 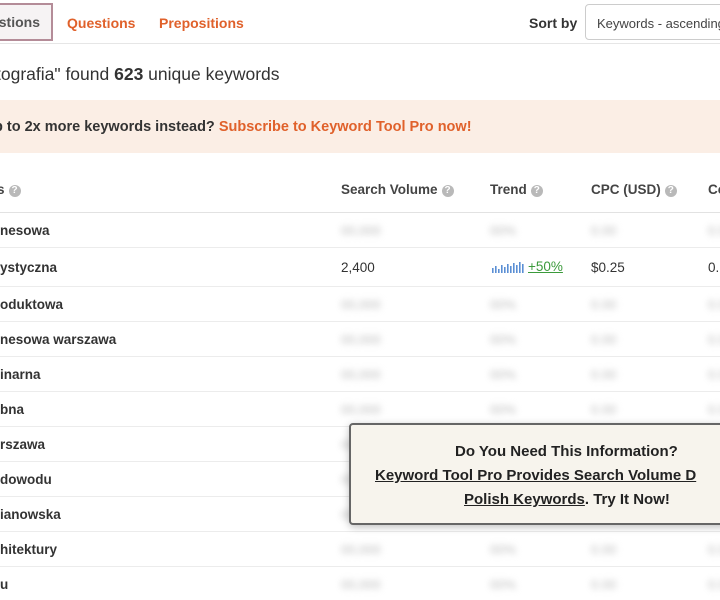 I want to click on tab-label: estions, so click(x=20, y=22).